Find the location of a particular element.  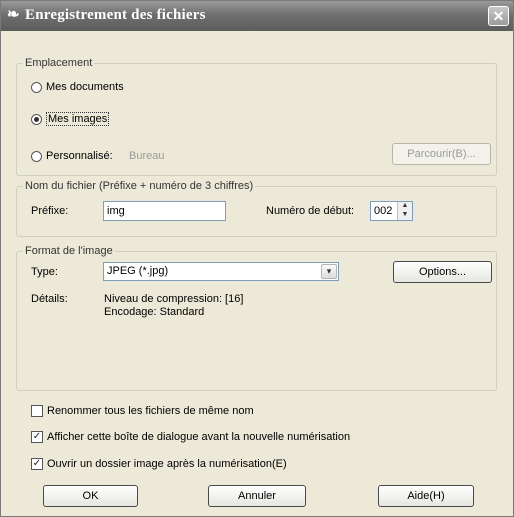

radio-my-documents: Mes documents is located at coordinates (77, 87).